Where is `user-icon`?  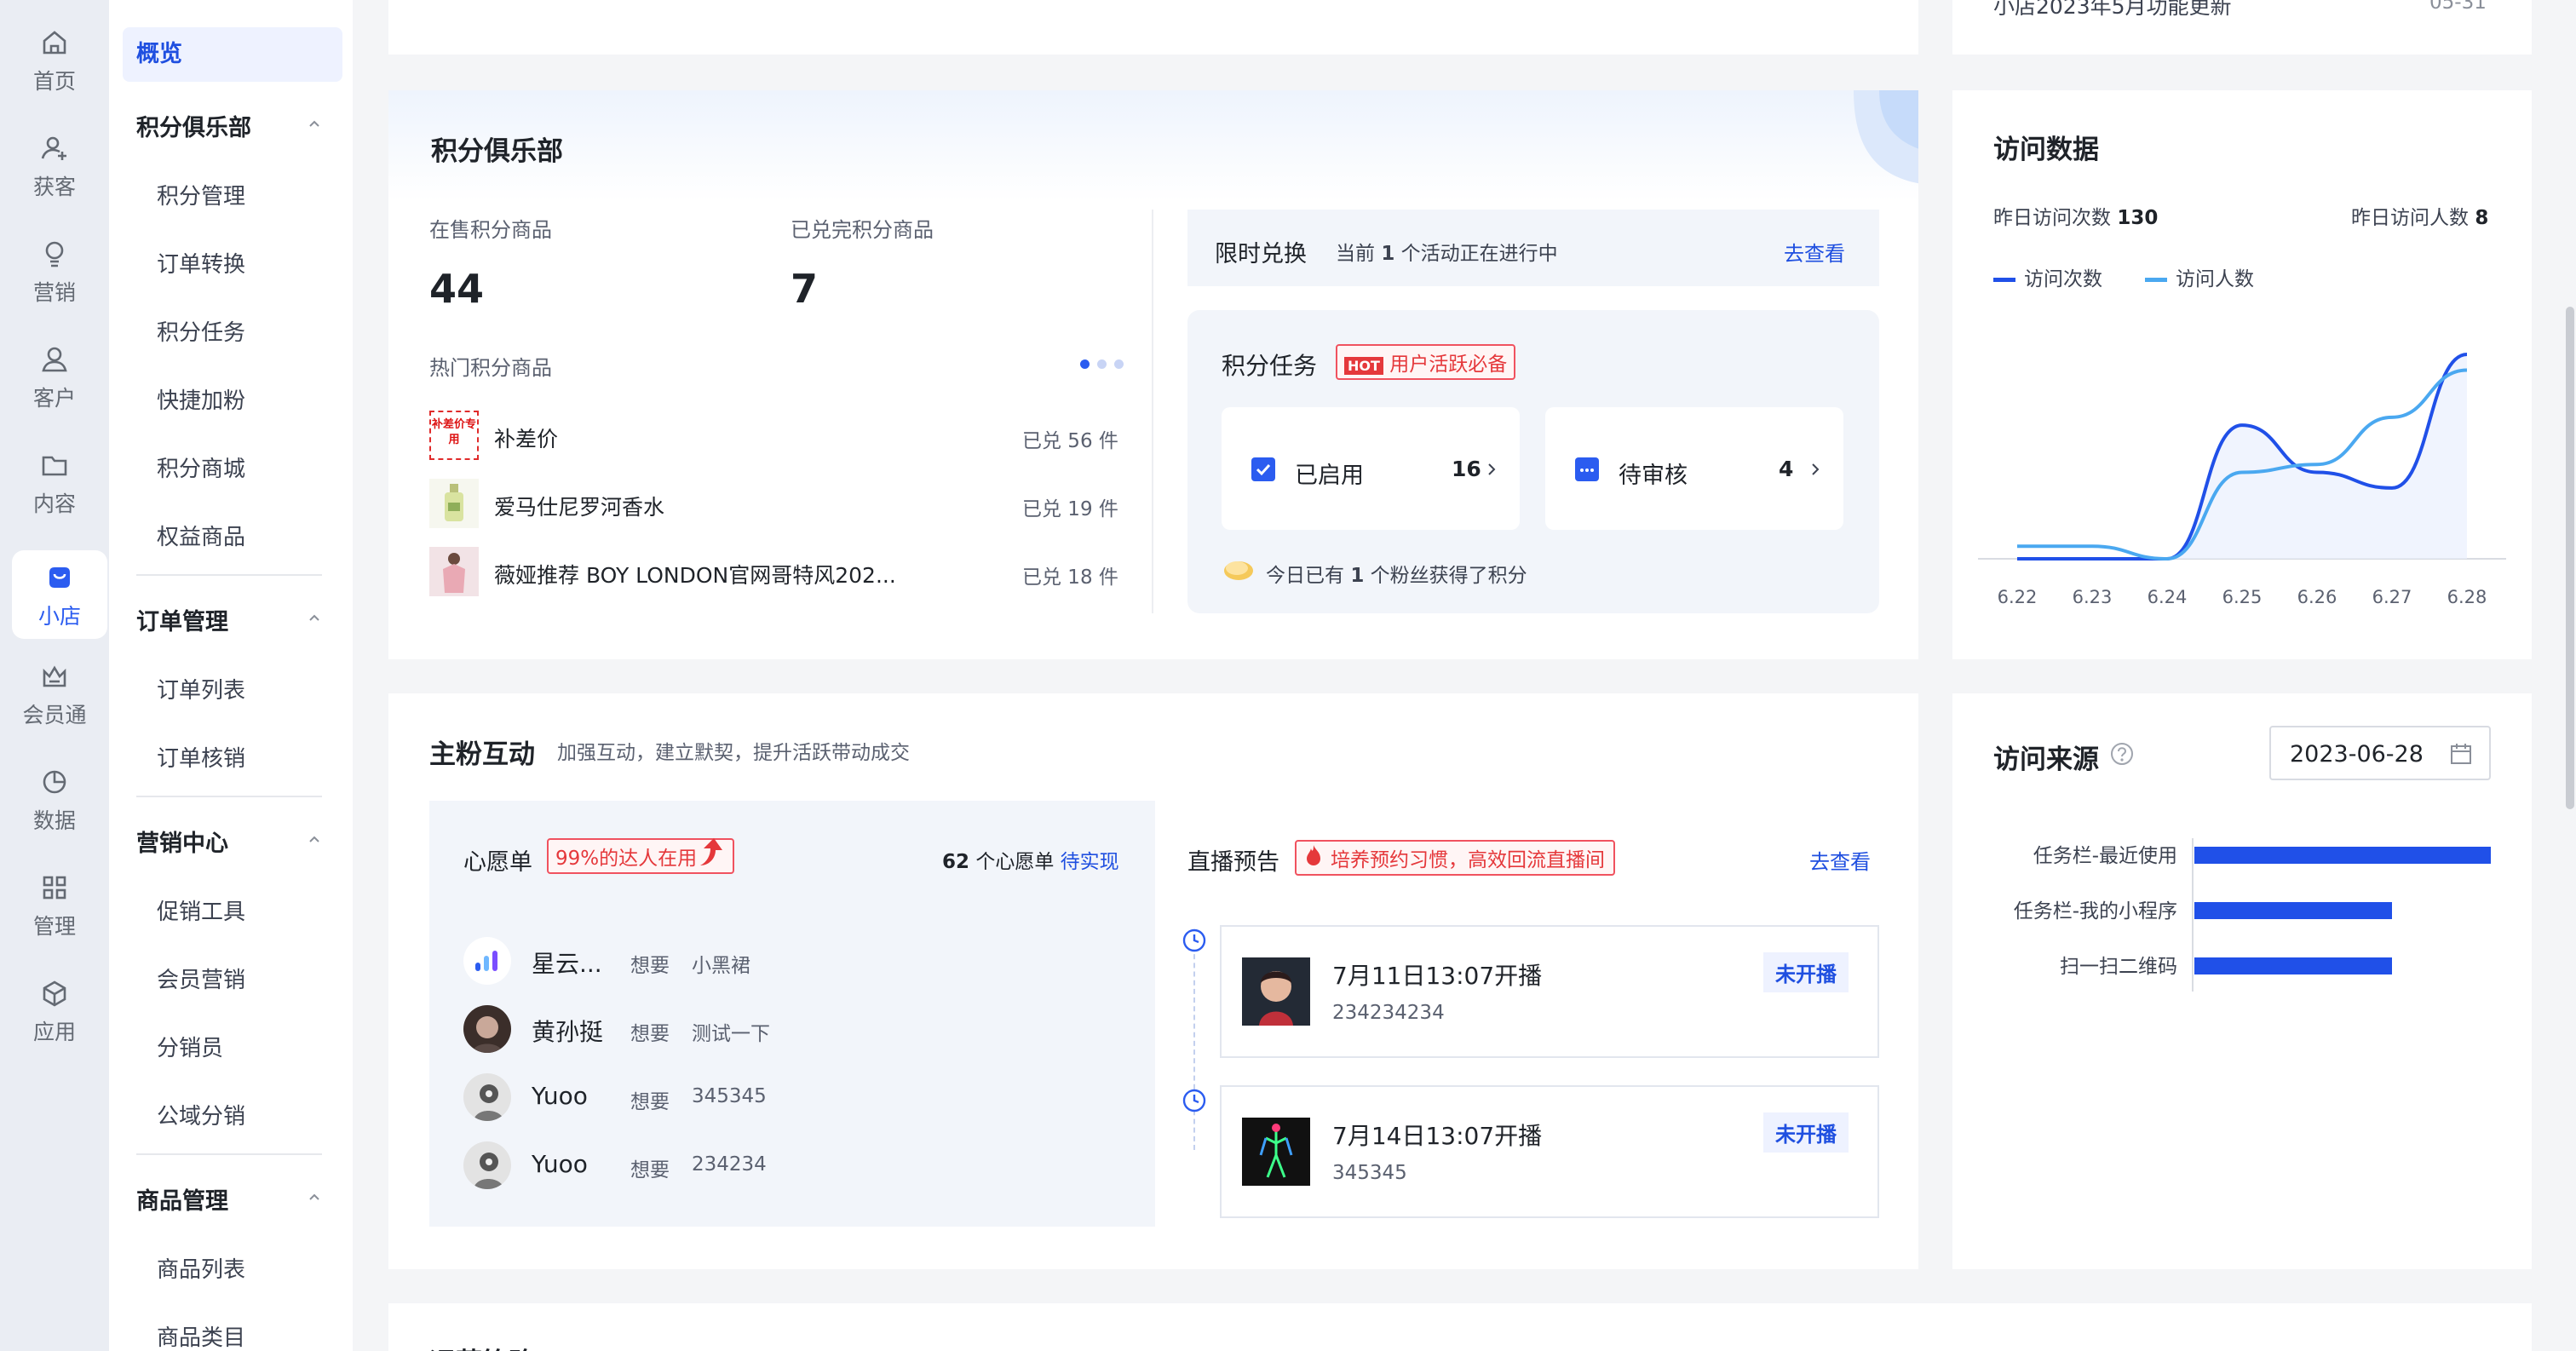 user-icon is located at coordinates (55, 360).